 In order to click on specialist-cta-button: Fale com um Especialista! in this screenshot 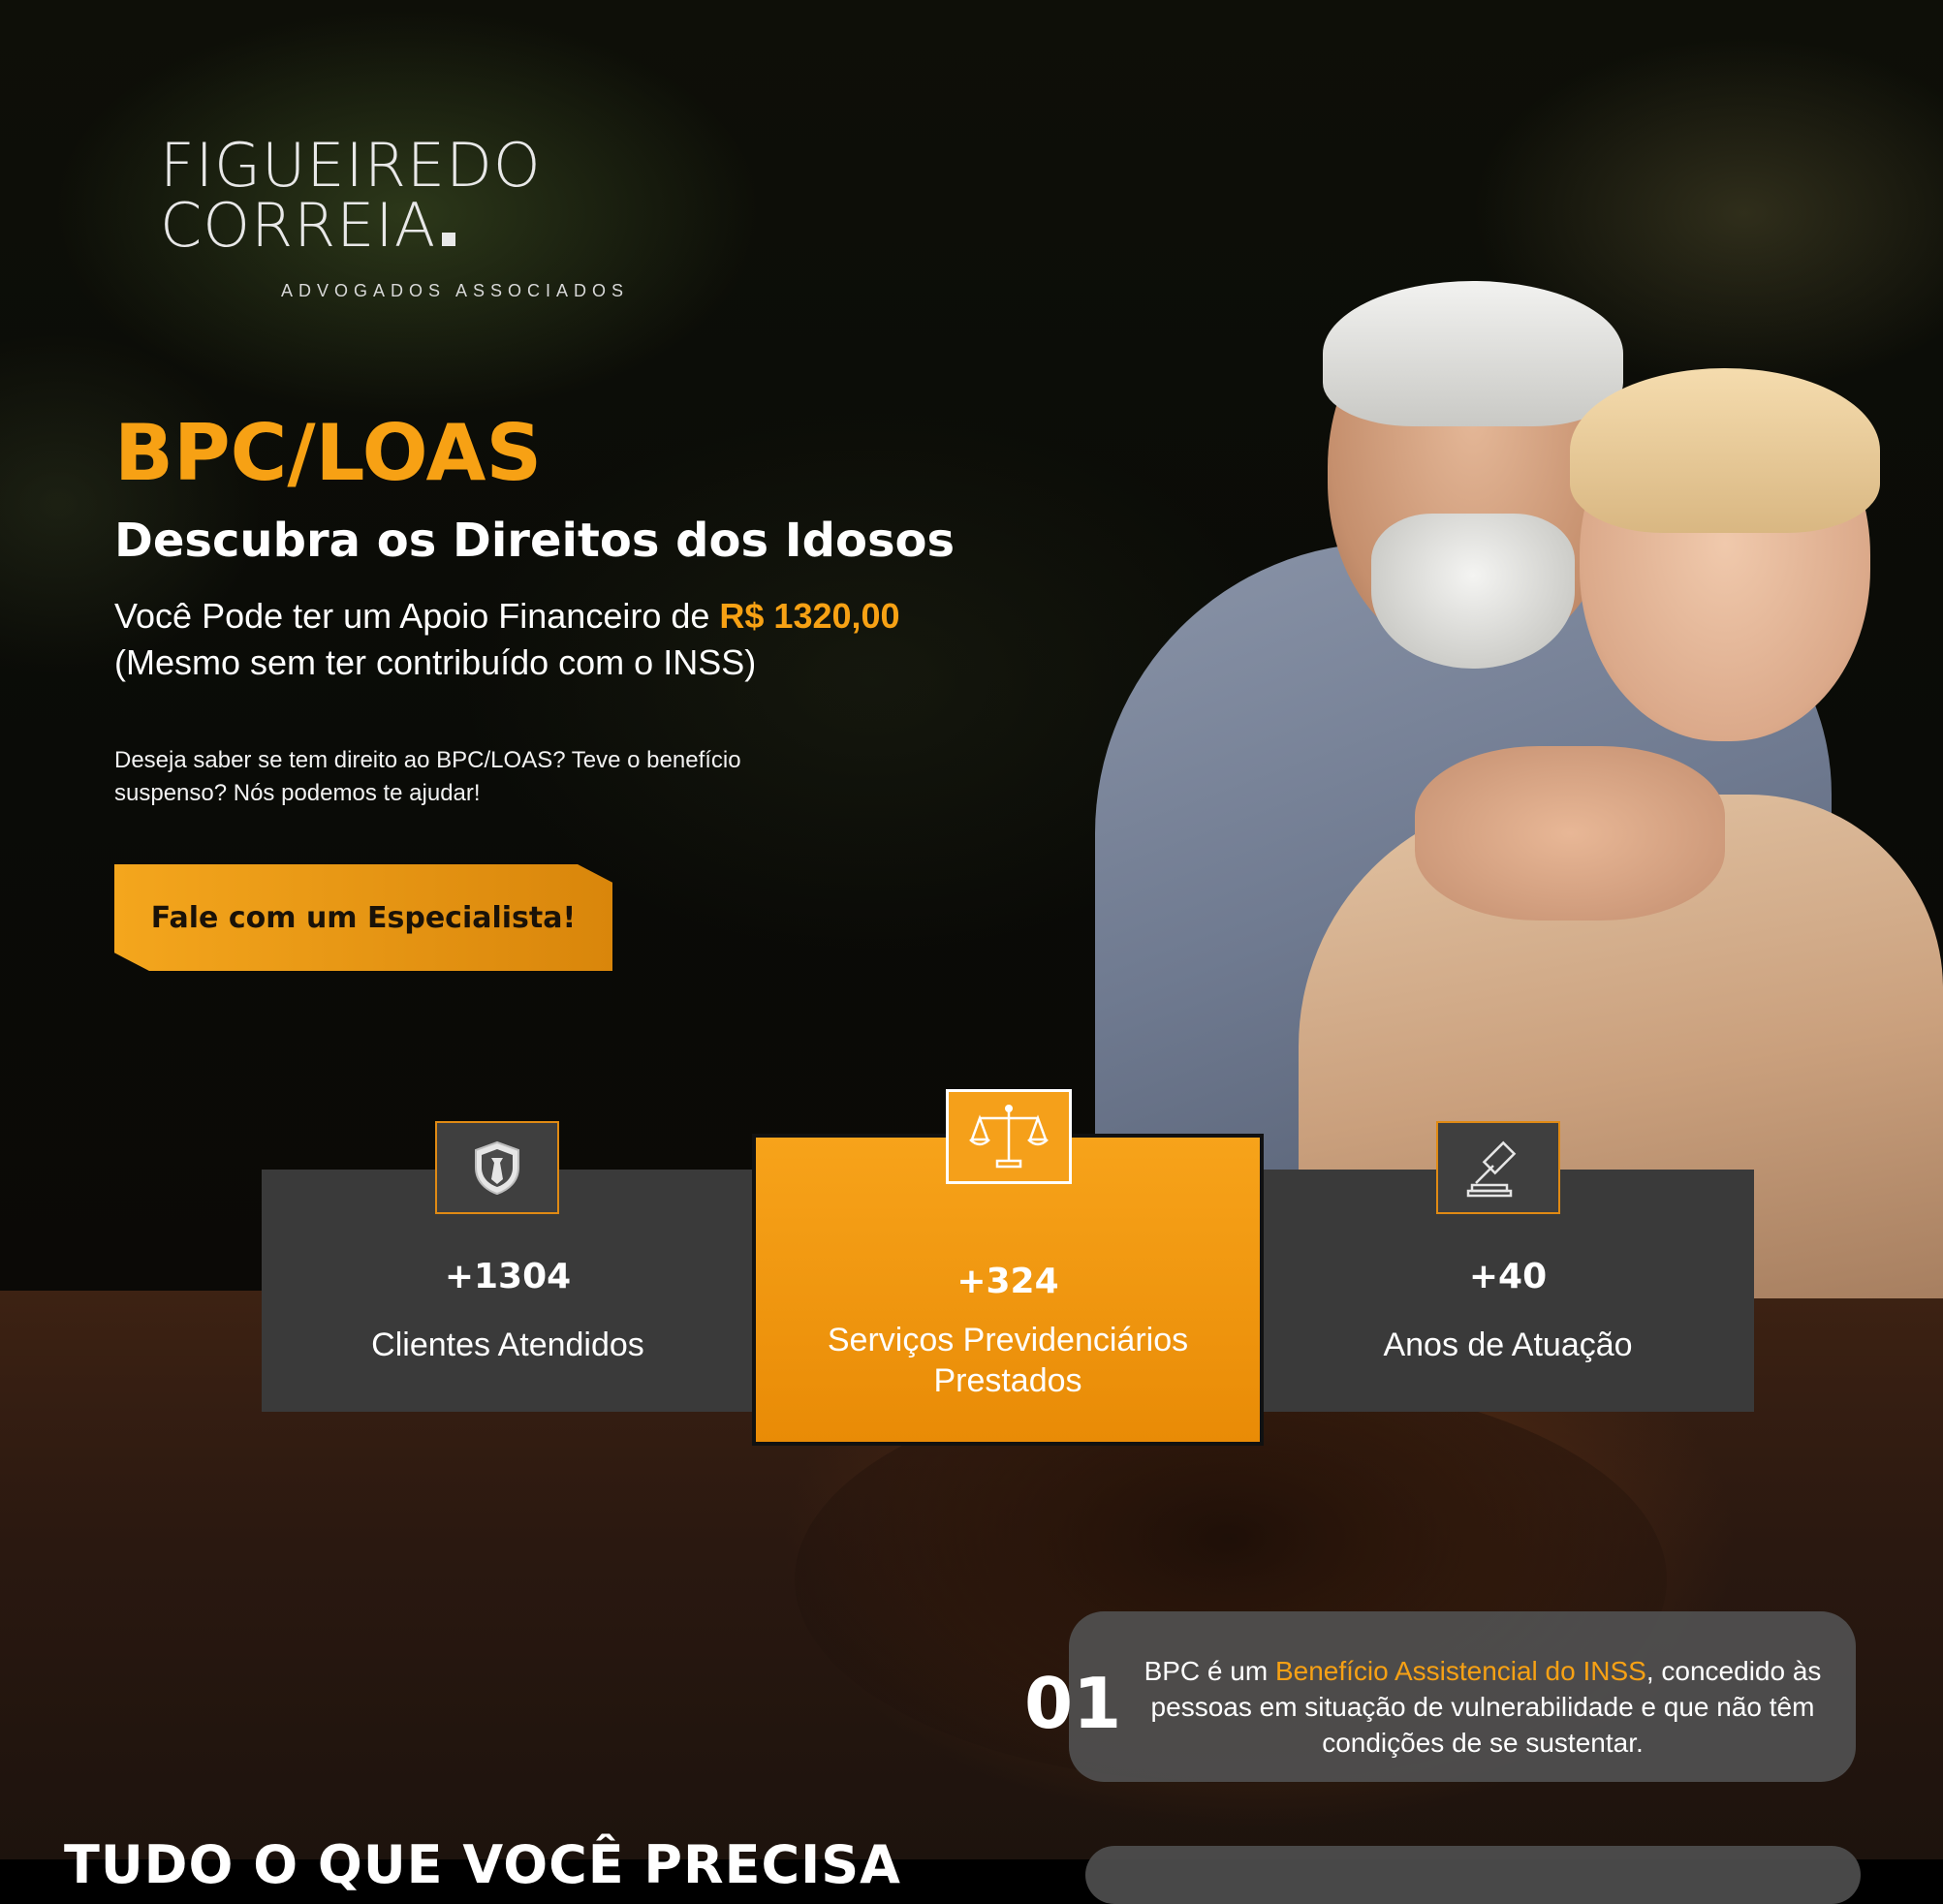, I will do `click(363, 918)`.